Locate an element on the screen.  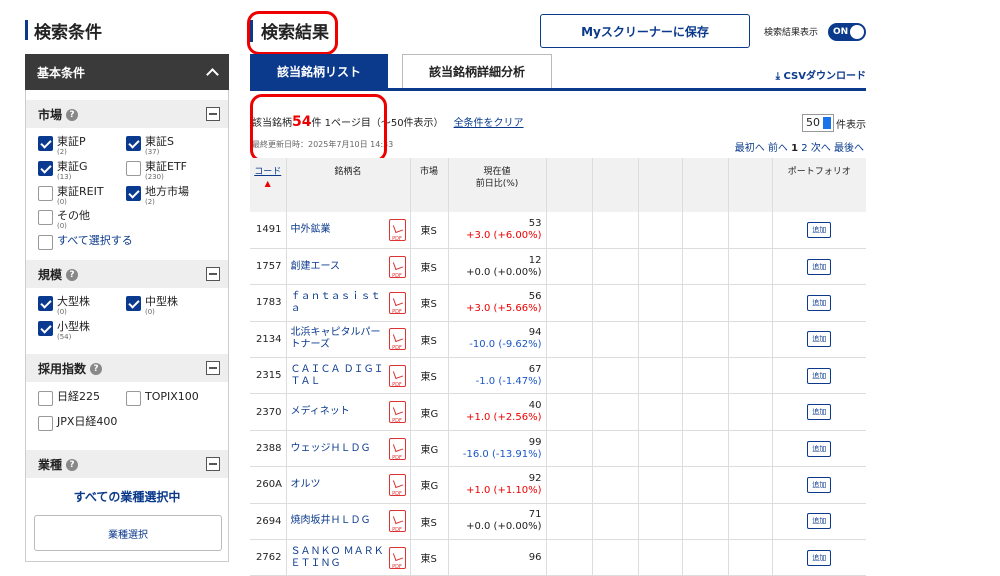
tab-detailed-analysis: 該当銘柄詳細分析 is located at coordinates (477, 71).